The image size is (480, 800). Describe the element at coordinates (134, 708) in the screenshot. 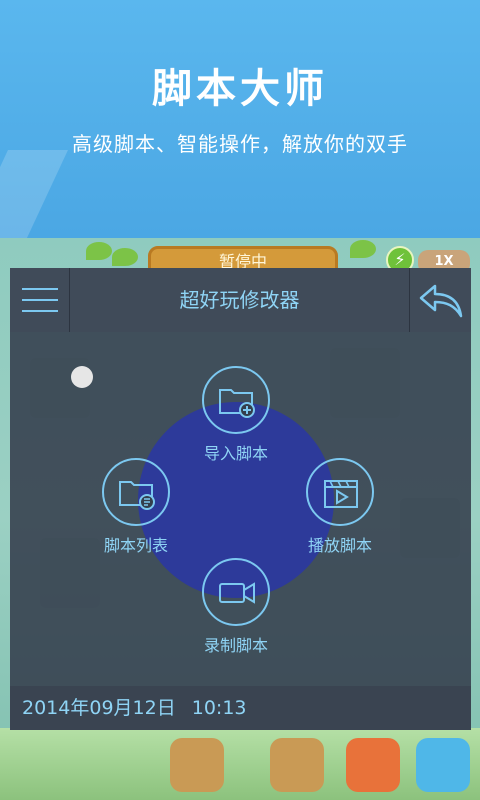

I see `datetime-text: 2014年09月12日 10:13` at that location.